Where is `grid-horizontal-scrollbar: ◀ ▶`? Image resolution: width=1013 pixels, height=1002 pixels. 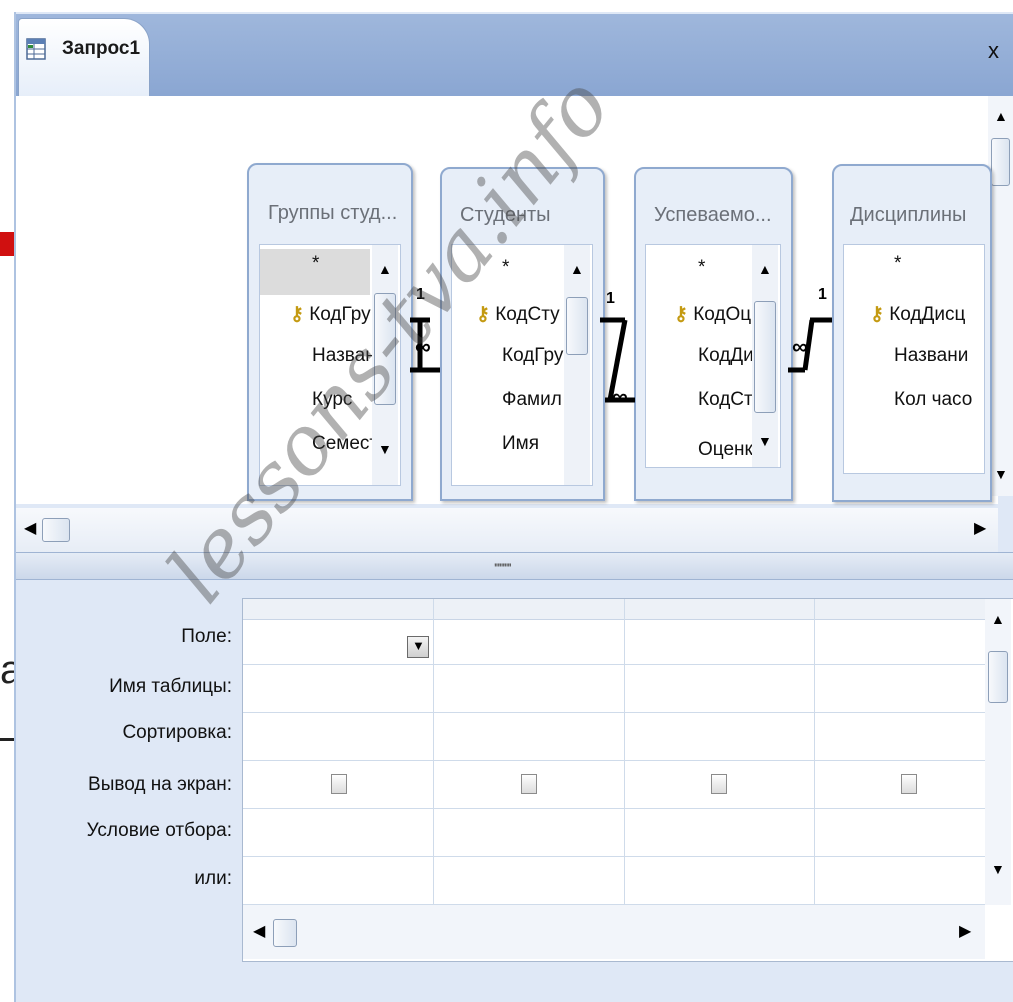 grid-horizontal-scrollbar: ◀ ▶ is located at coordinates (614, 932).